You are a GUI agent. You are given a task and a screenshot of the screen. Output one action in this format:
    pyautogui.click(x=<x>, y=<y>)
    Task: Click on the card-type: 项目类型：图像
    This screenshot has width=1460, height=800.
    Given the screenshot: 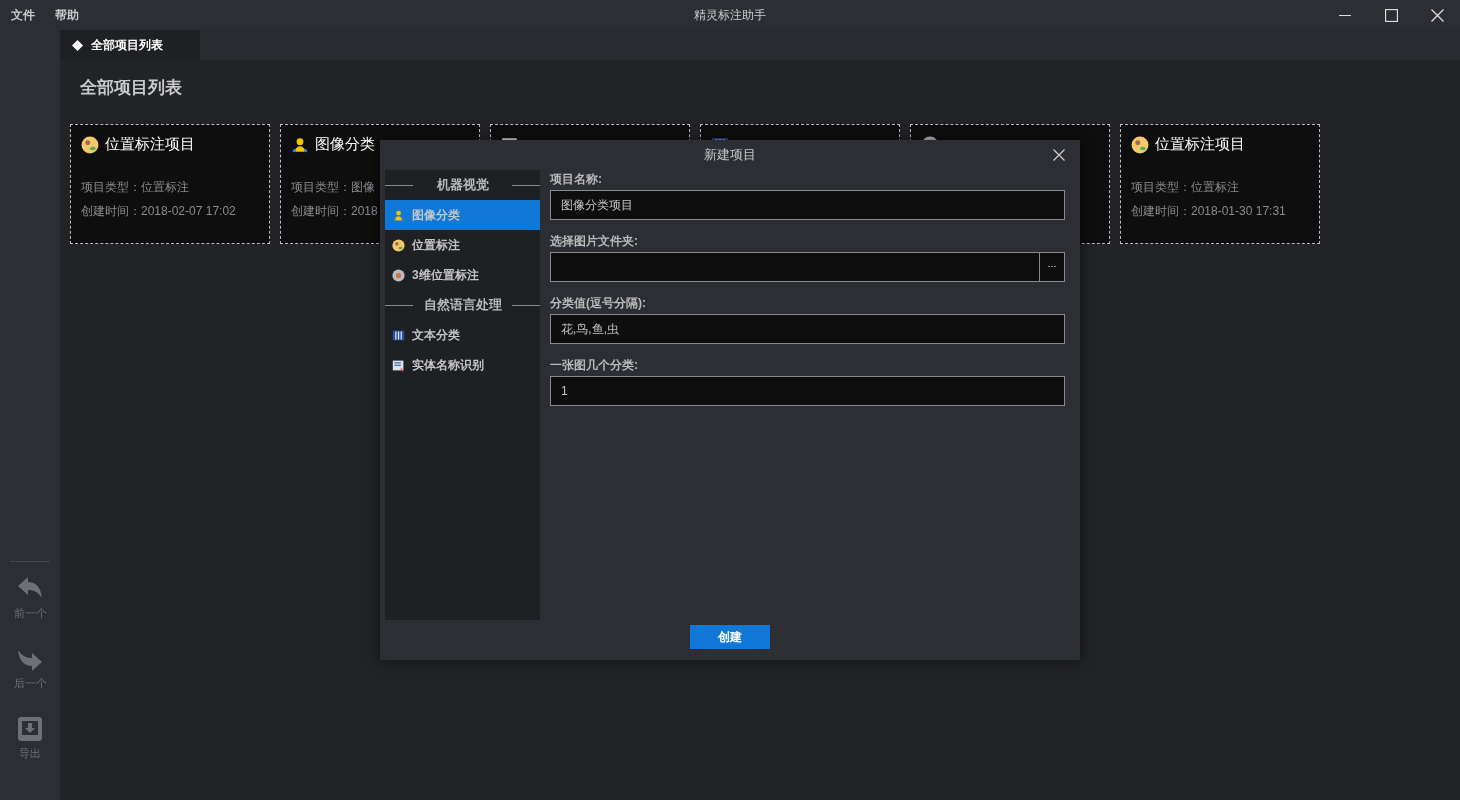 What is the action you would take?
    pyautogui.click(x=333, y=187)
    